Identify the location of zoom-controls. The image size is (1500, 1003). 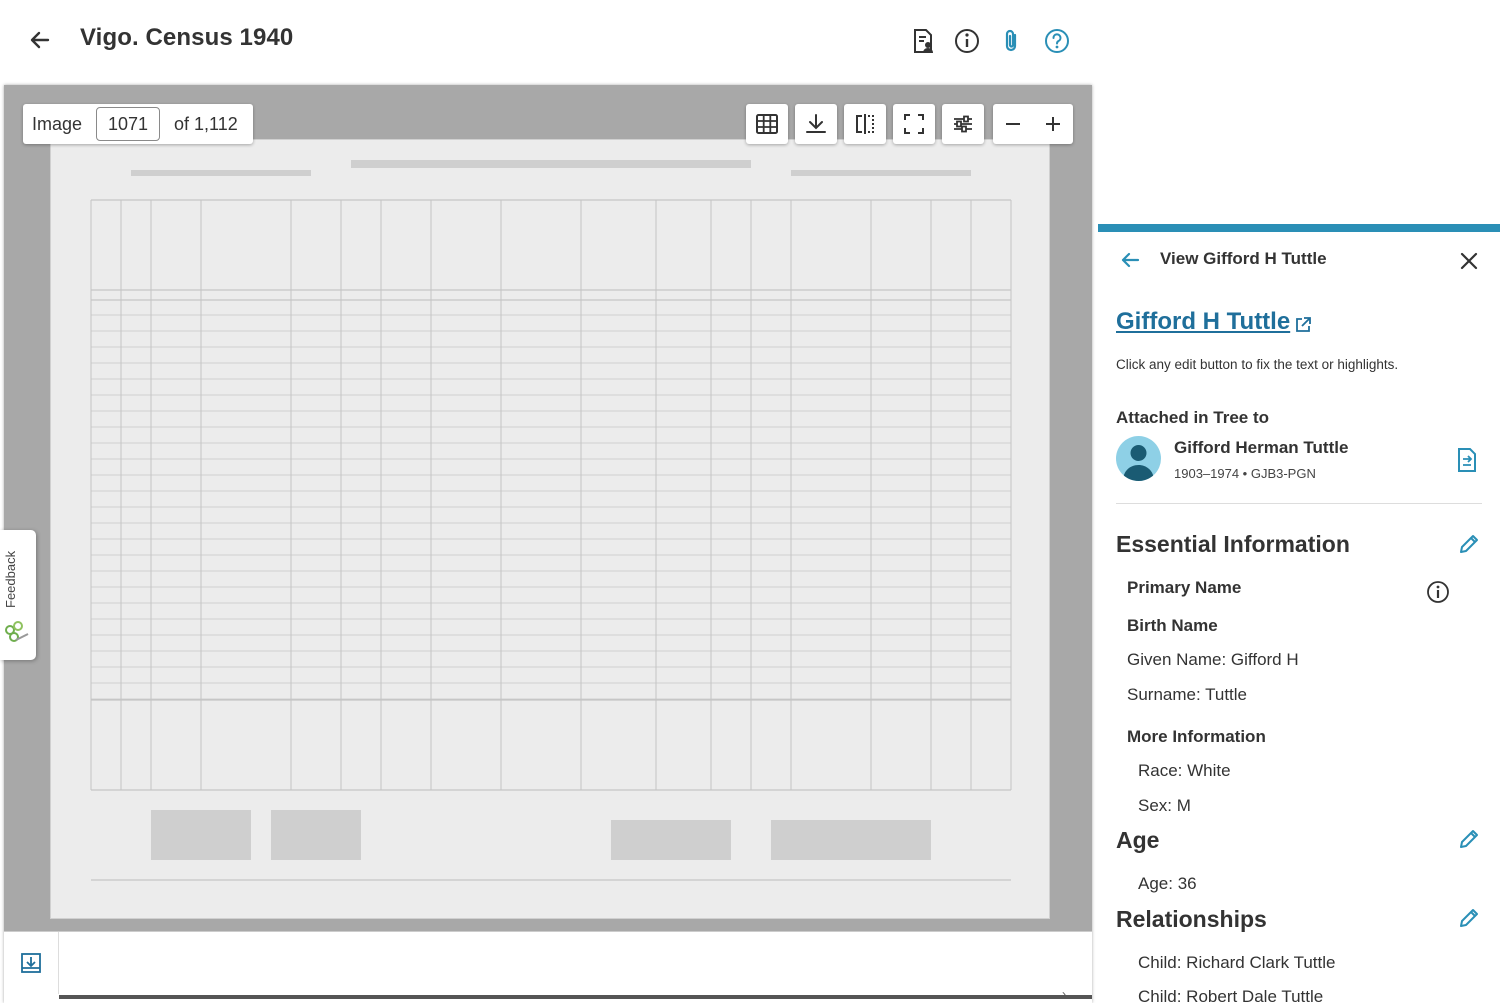
(1033, 124).